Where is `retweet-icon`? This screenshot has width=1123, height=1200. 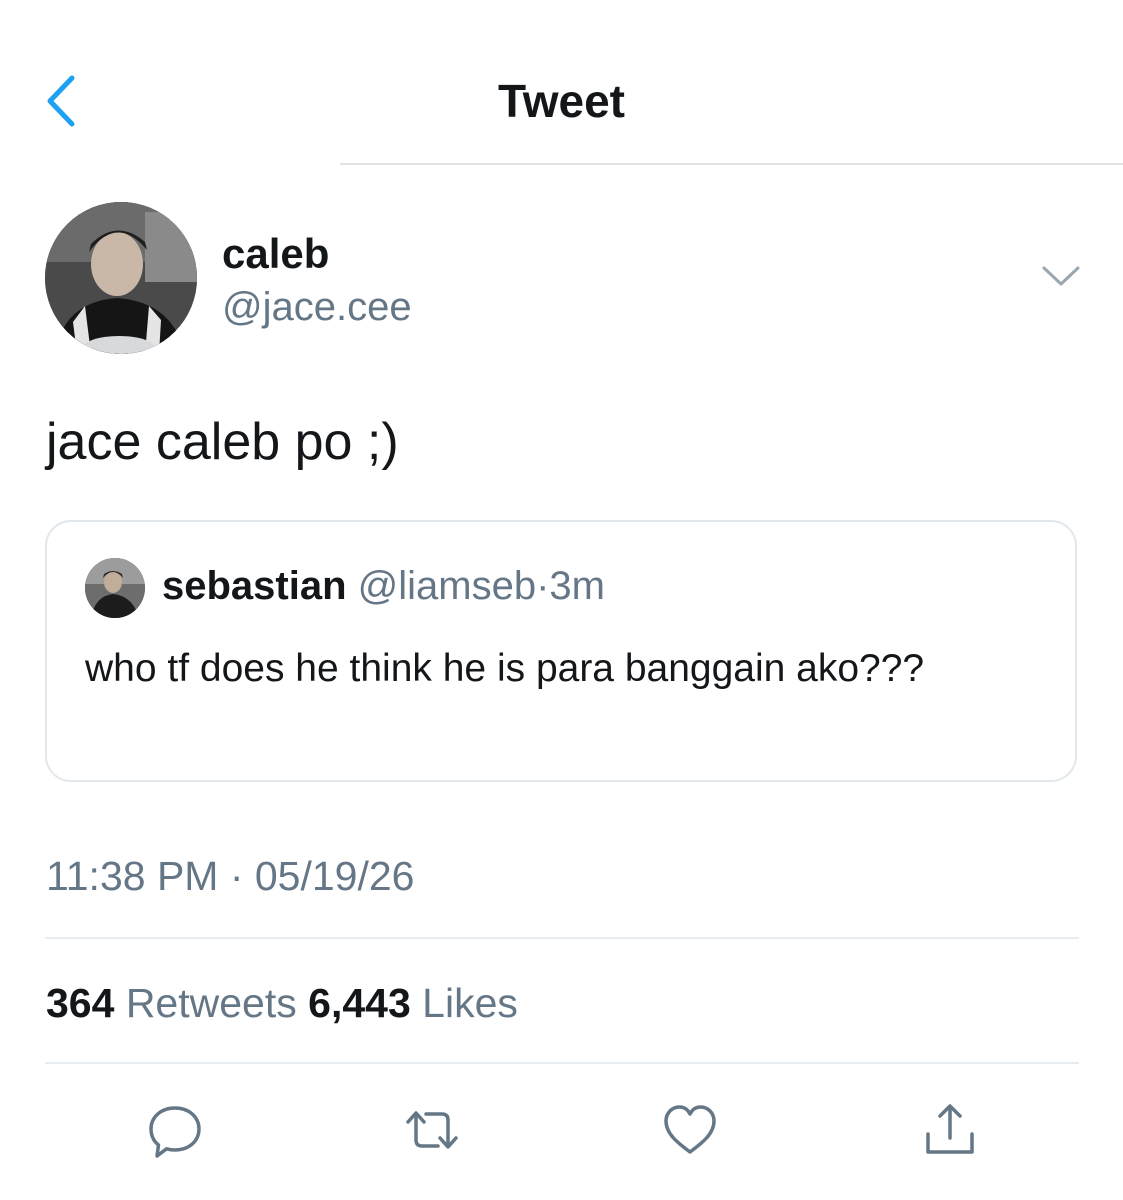
retweet-icon is located at coordinates (432, 1130).